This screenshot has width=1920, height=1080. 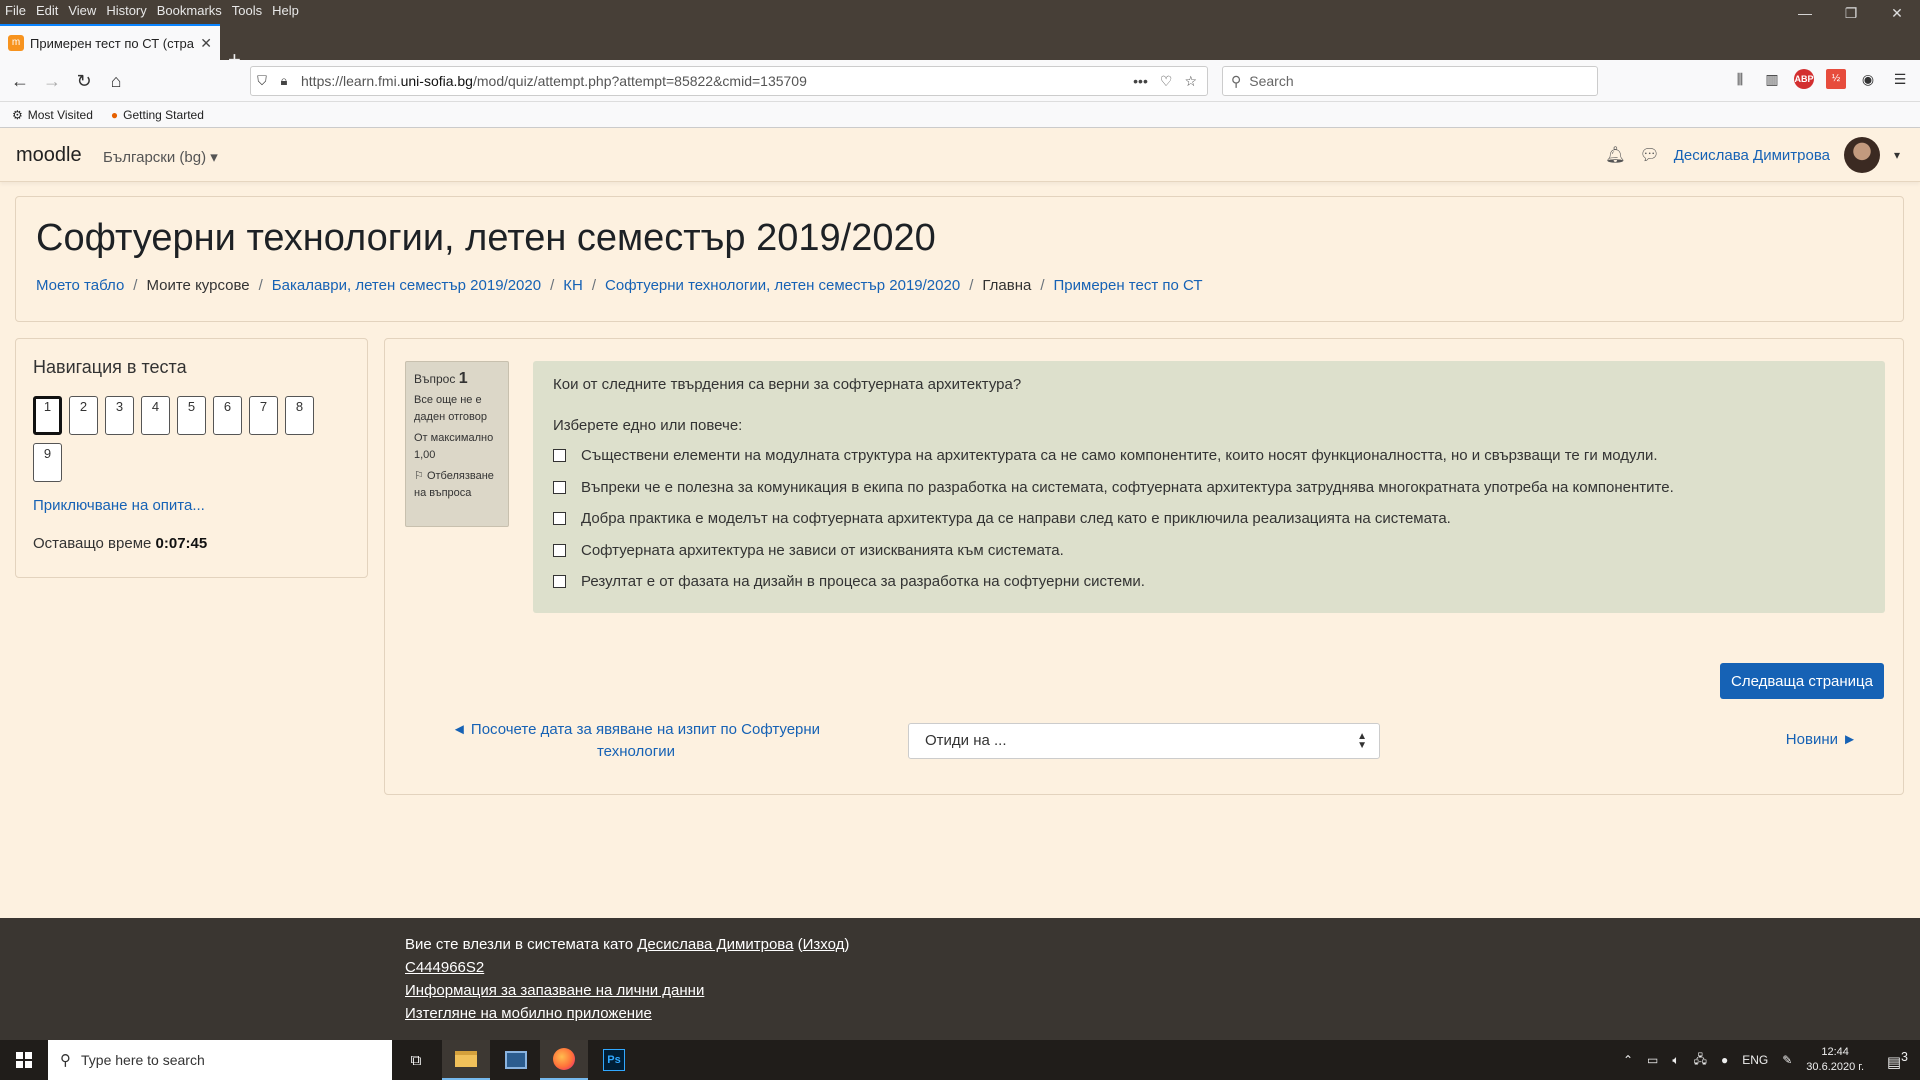 What do you see at coordinates (214, 157) in the screenshot?
I see `caret-down-icon: ▾` at bounding box center [214, 157].